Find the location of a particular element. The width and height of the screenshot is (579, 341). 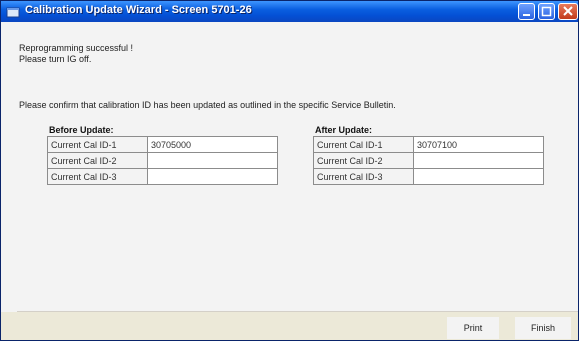

close-button is located at coordinates (568, 11).